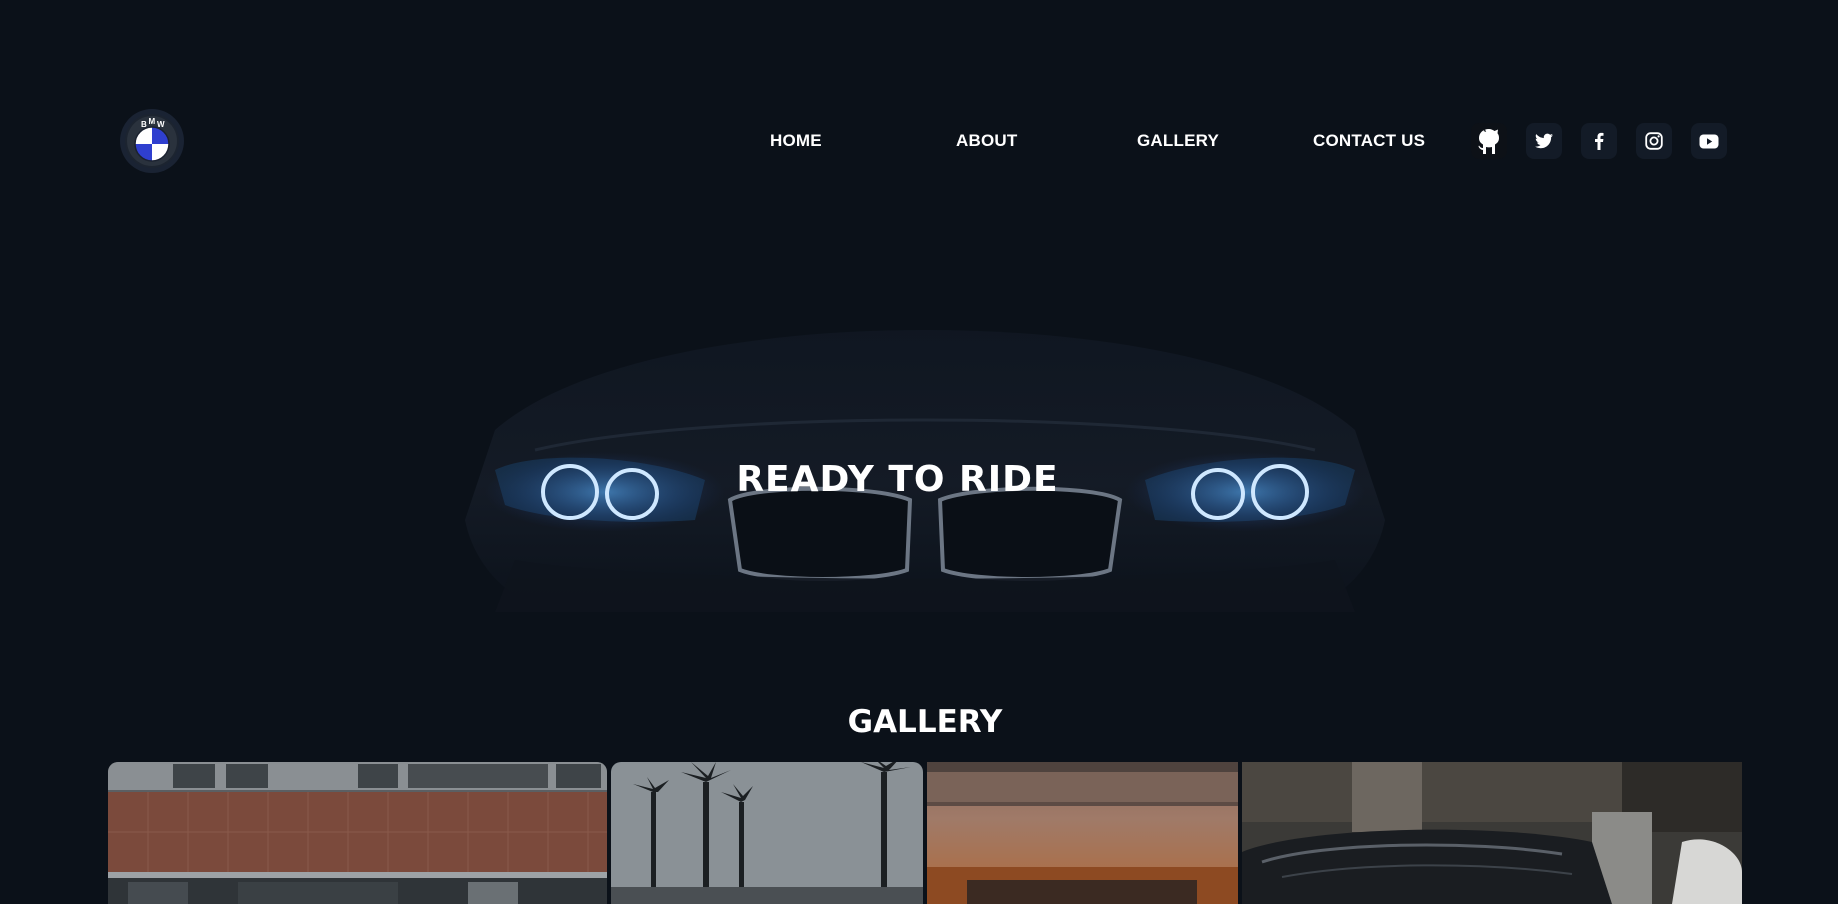  I want to click on facebook-icon, so click(1599, 141).